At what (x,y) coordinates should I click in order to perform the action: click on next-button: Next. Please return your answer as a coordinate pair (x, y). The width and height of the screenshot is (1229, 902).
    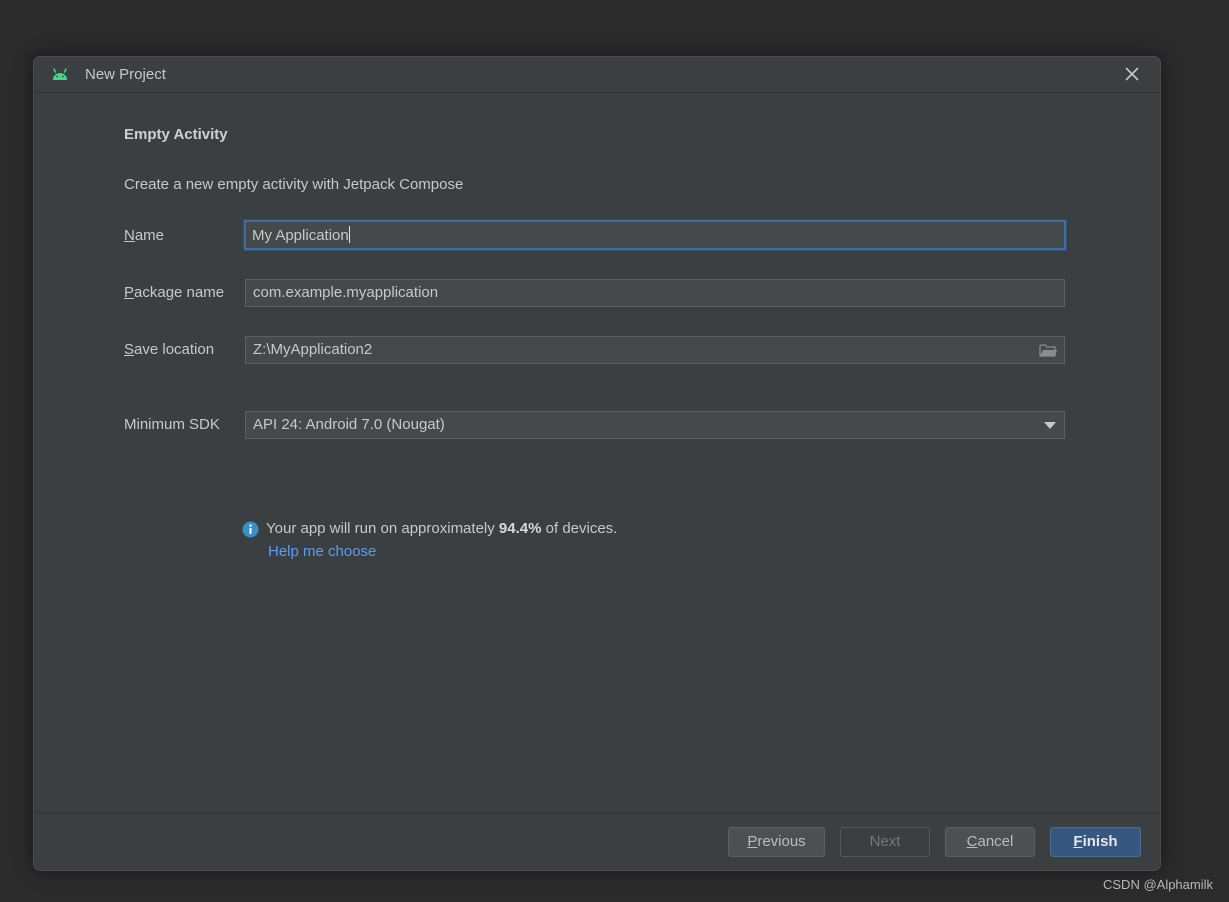
    Looking at the image, I should click on (885, 842).